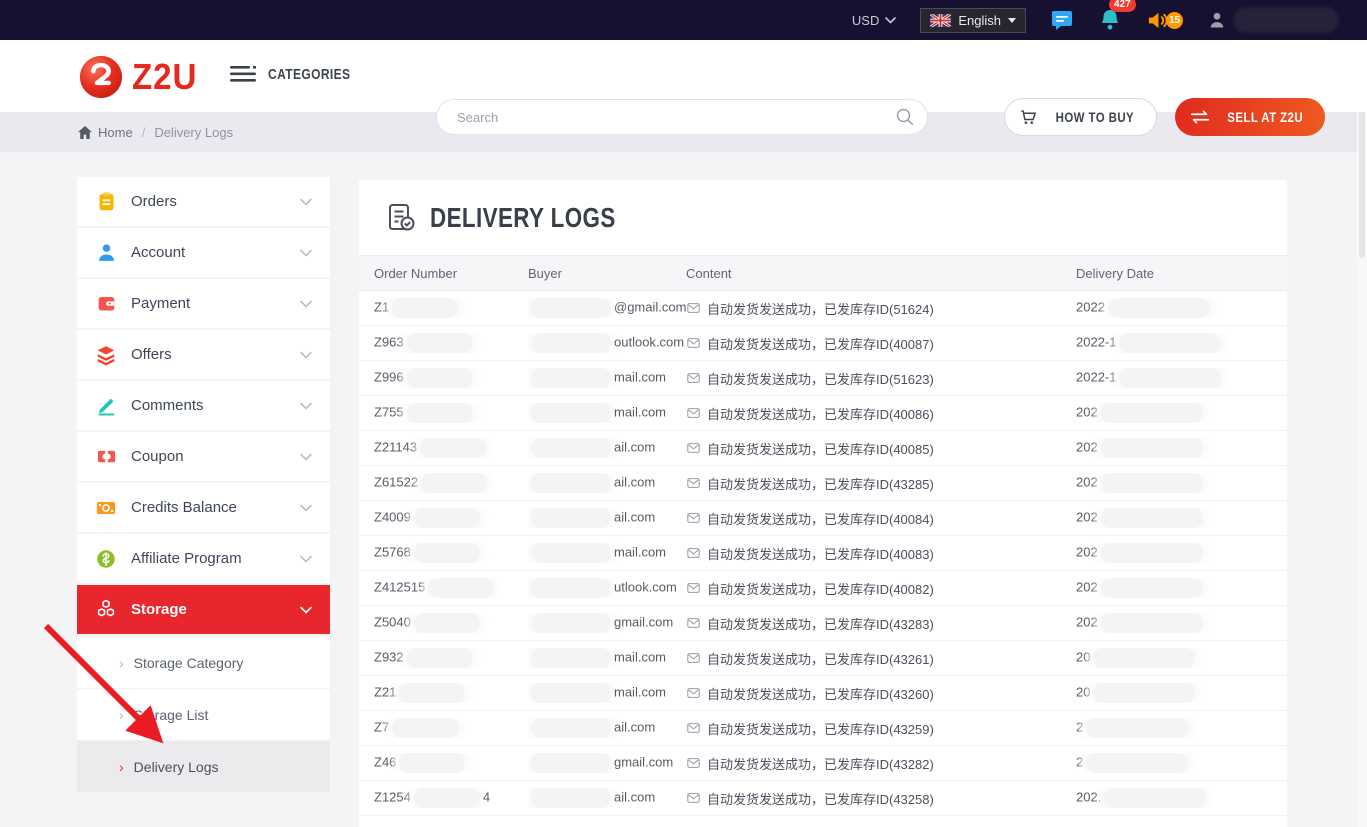 The image size is (1367, 827). Describe the element at coordinates (881, 728) in the screenshot. I see `content-cell: 自动发货发送成功，已发库存ID(43259)` at that location.